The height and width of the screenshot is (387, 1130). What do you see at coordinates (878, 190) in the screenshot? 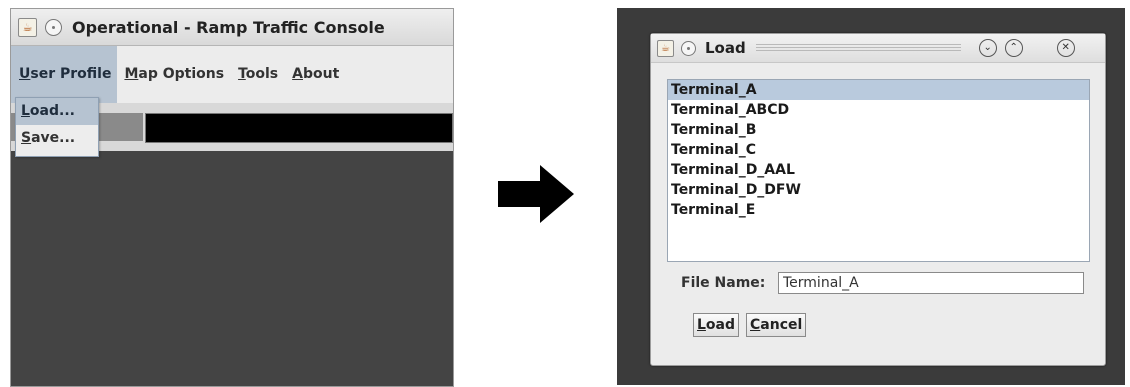
I see `list-item: Terminal_D_DFW` at bounding box center [878, 190].